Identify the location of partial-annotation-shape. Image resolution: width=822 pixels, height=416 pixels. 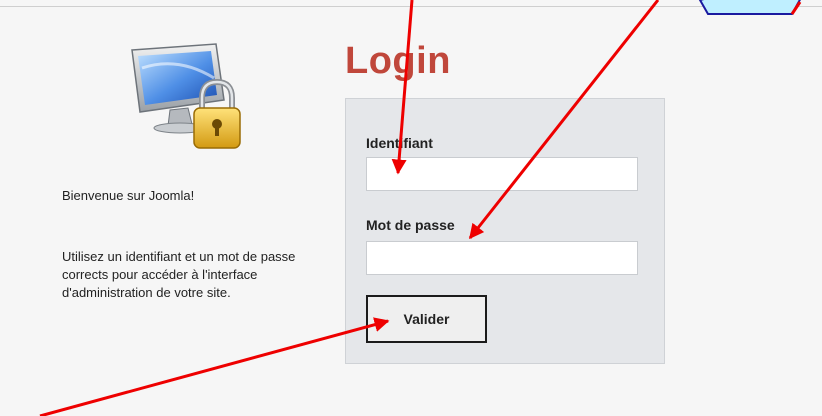
(749, 7).